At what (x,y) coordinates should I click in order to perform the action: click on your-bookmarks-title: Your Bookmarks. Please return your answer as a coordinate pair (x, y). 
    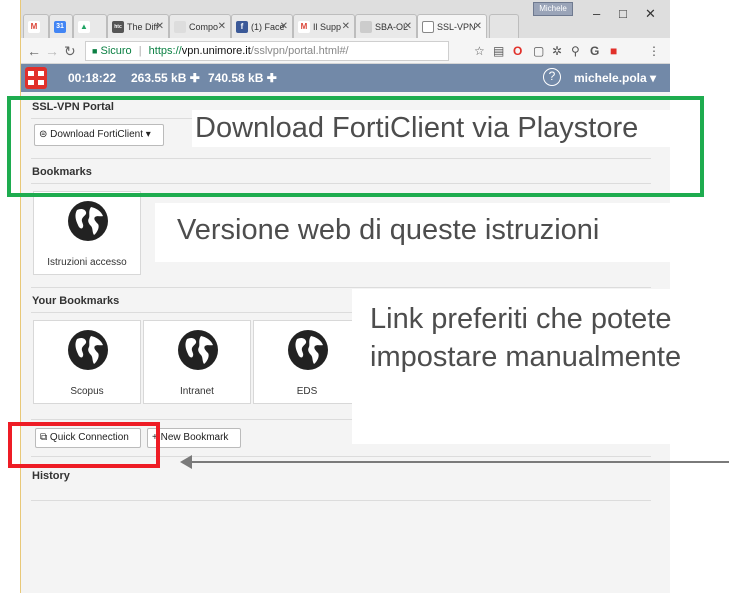
    Looking at the image, I should click on (76, 301).